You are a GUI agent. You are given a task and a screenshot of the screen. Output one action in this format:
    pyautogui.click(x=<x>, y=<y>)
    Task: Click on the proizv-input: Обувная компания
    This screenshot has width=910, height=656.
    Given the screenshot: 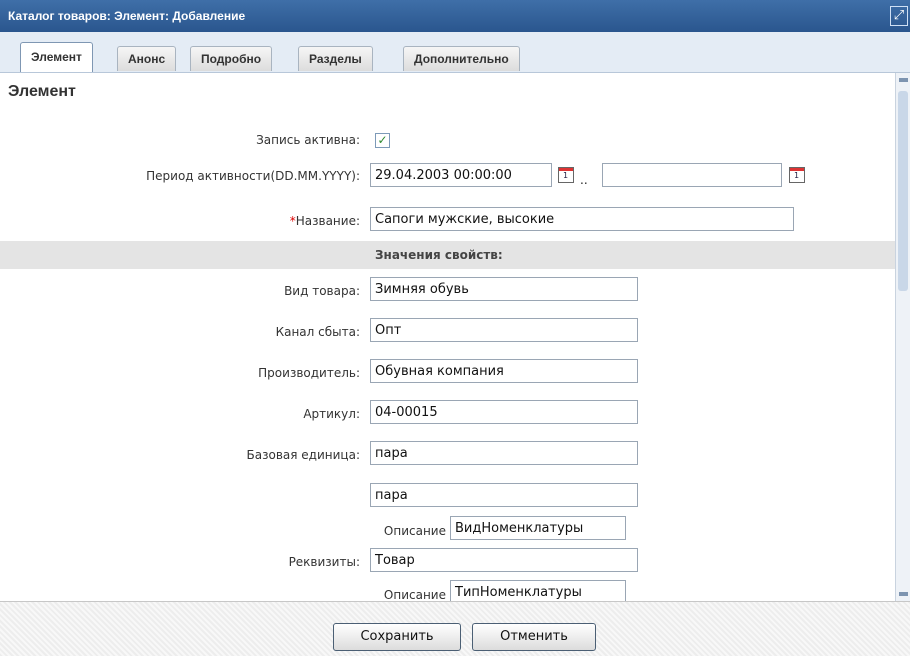 What is the action you would take?
    pyautogui.click(x=504, y=371)
    